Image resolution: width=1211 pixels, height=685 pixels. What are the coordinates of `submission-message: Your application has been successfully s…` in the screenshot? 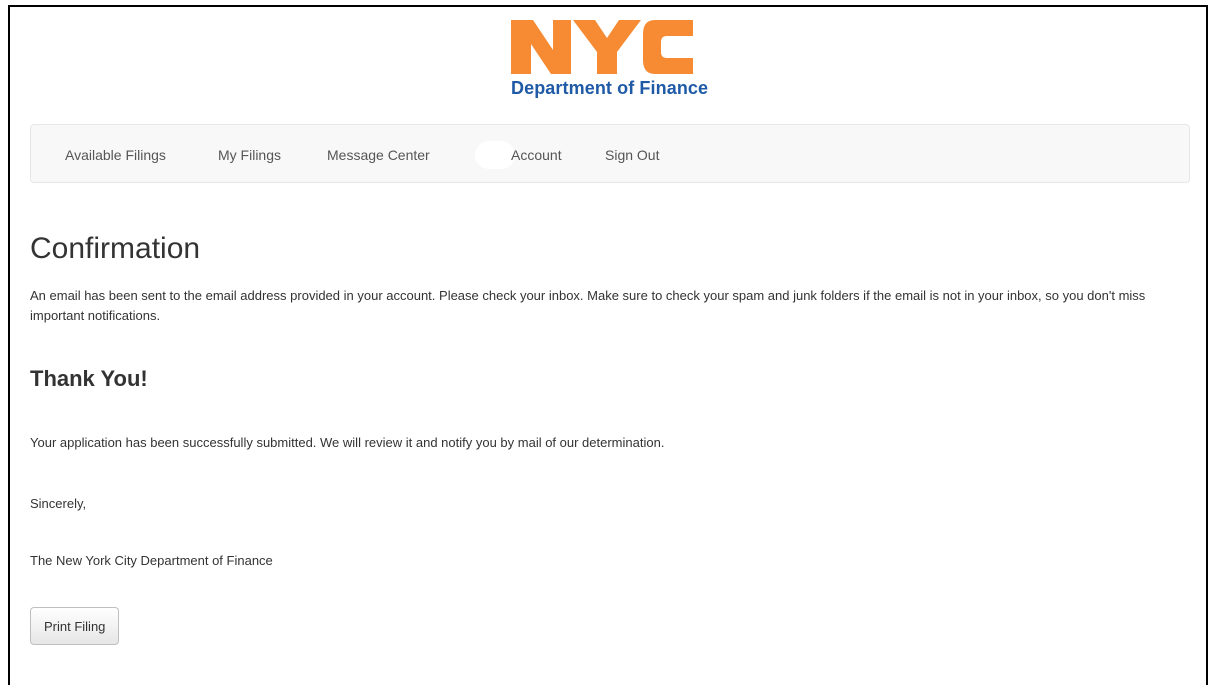 It's located at (347, 442).